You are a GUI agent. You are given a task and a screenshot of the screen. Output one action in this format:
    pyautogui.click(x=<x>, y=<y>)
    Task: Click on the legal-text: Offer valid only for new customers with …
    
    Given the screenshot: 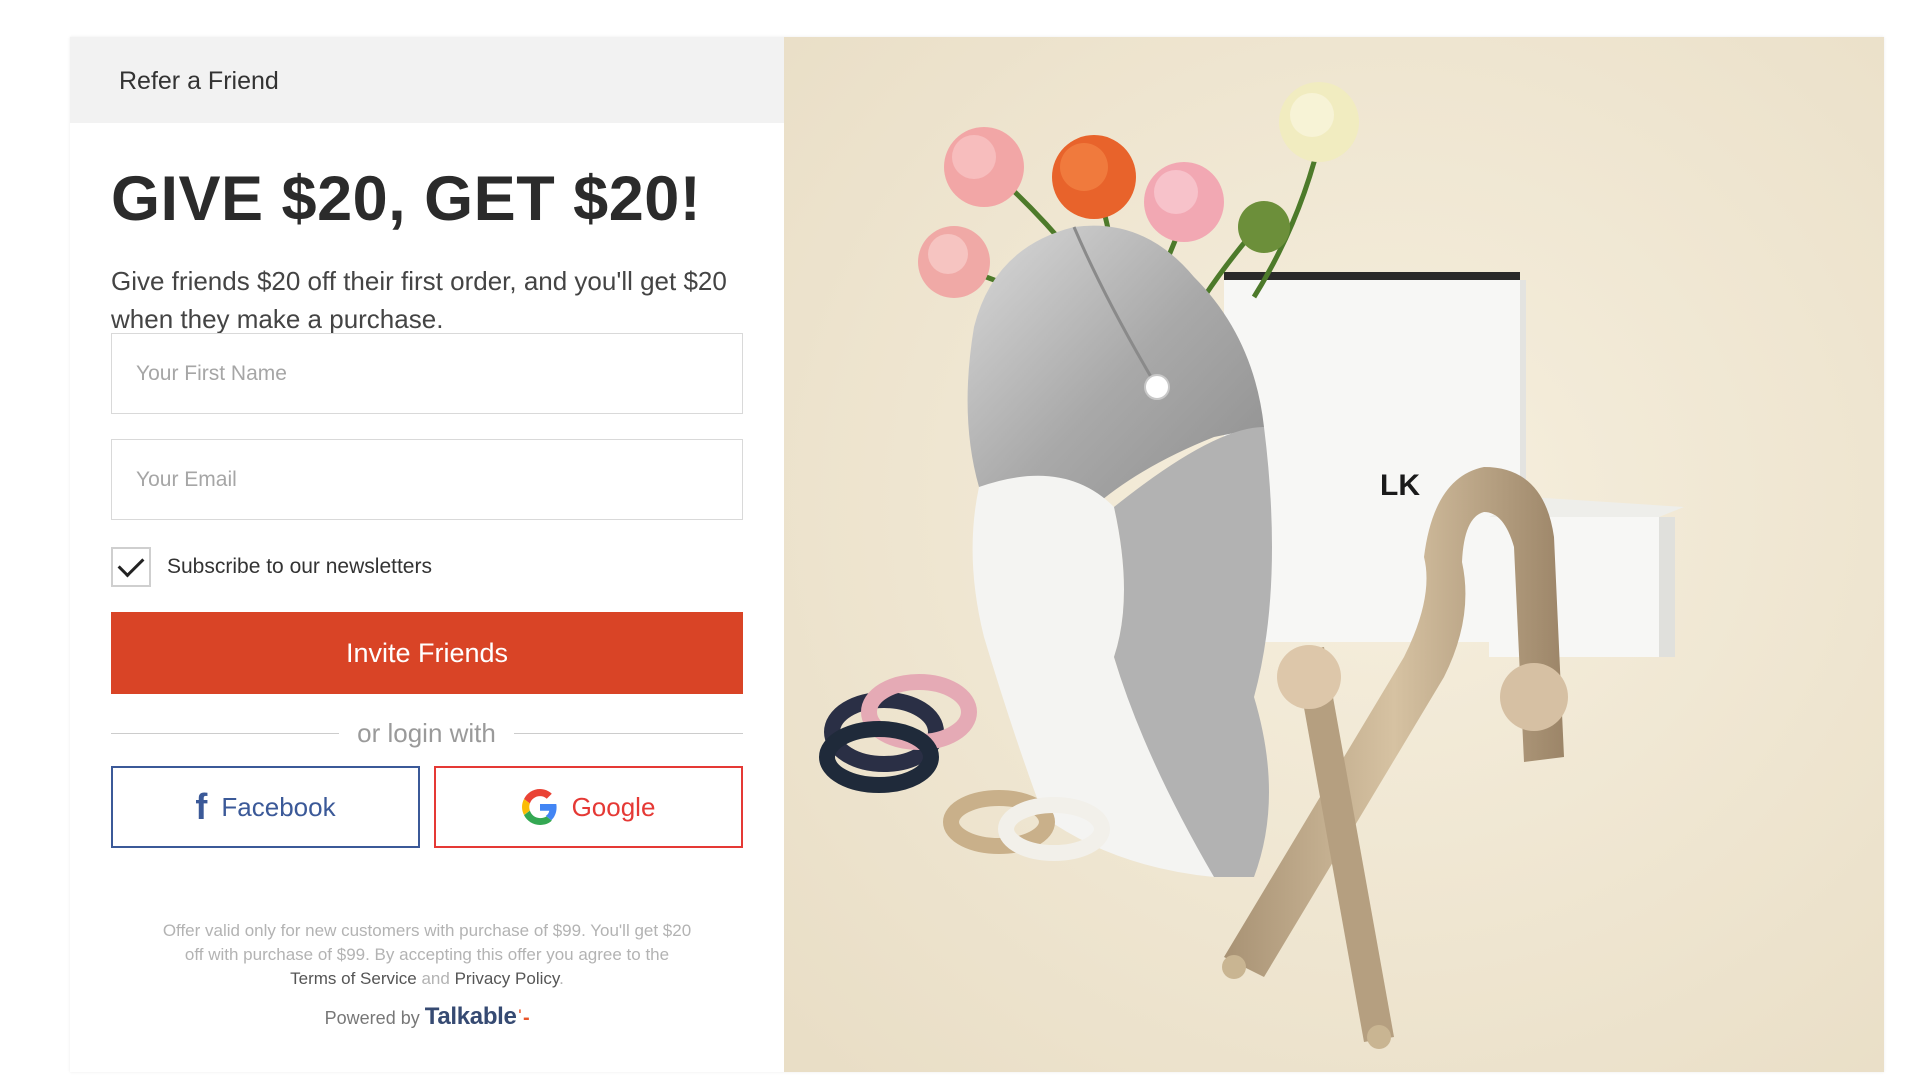 What is the action you would take?
    pyautogui.click(x=427, y=942)
    